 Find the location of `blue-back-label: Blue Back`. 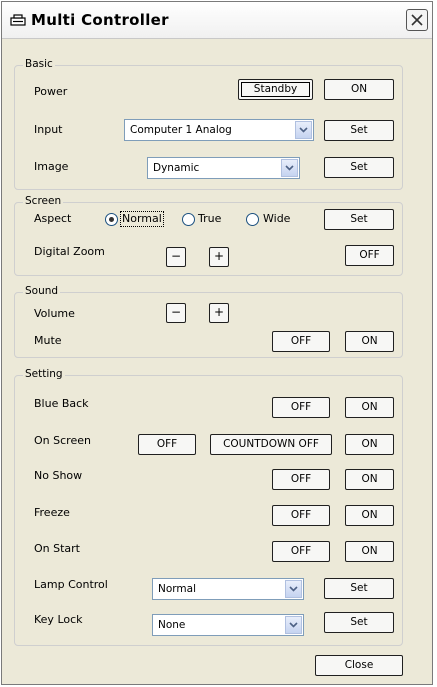

blue-back-label: Blue Back is located at coordinates (61, 403).